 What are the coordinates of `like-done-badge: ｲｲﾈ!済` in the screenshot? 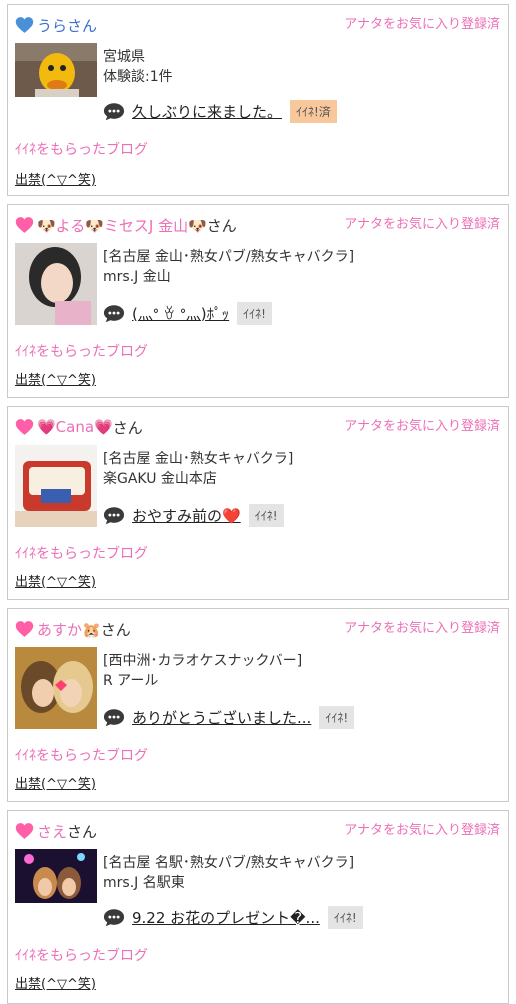 It's located at (313, 111).